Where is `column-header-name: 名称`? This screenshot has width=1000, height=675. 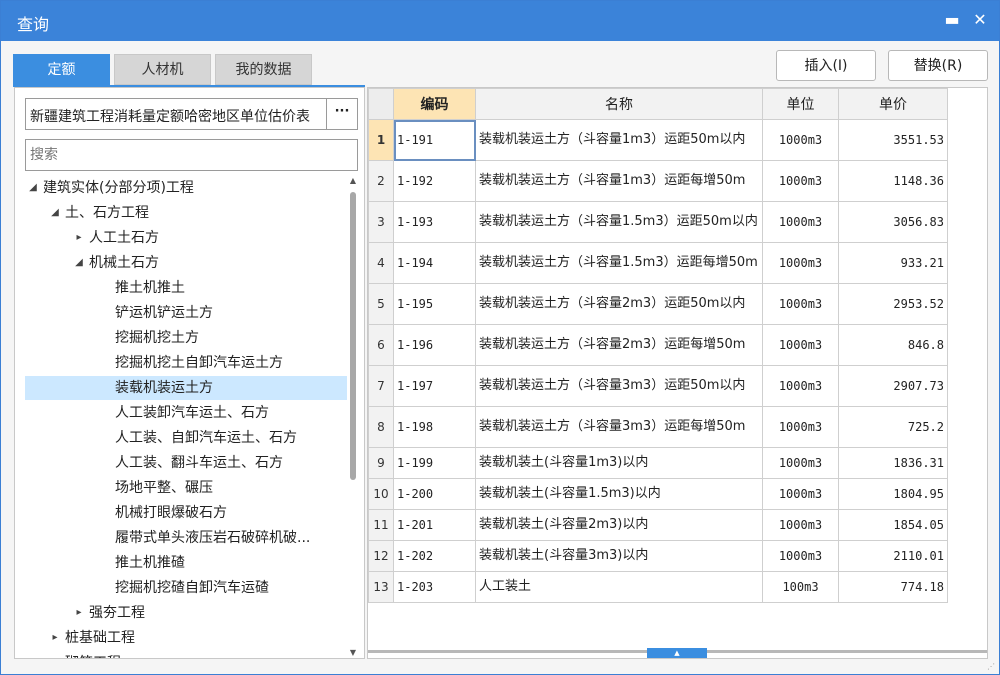 column-header-name: 名称 is located at coordinates (619, 104).